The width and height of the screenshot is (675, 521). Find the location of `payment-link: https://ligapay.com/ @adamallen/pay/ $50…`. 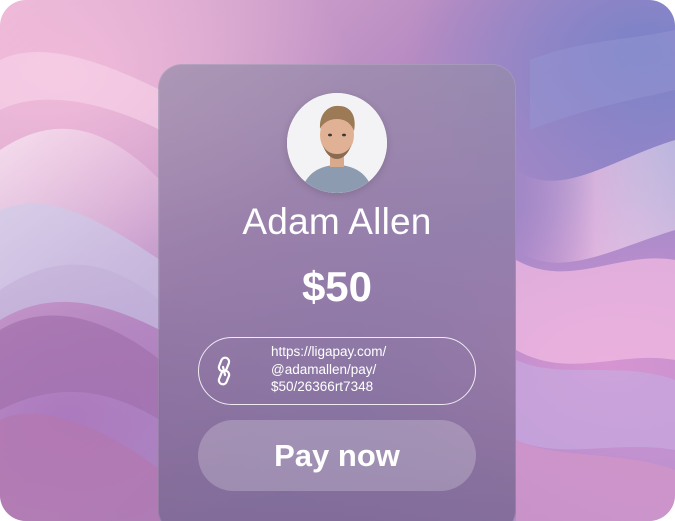

payment-link: https://ligapay.com/ @adamallen/pay/ $50… is located at coordinates (337, 371).